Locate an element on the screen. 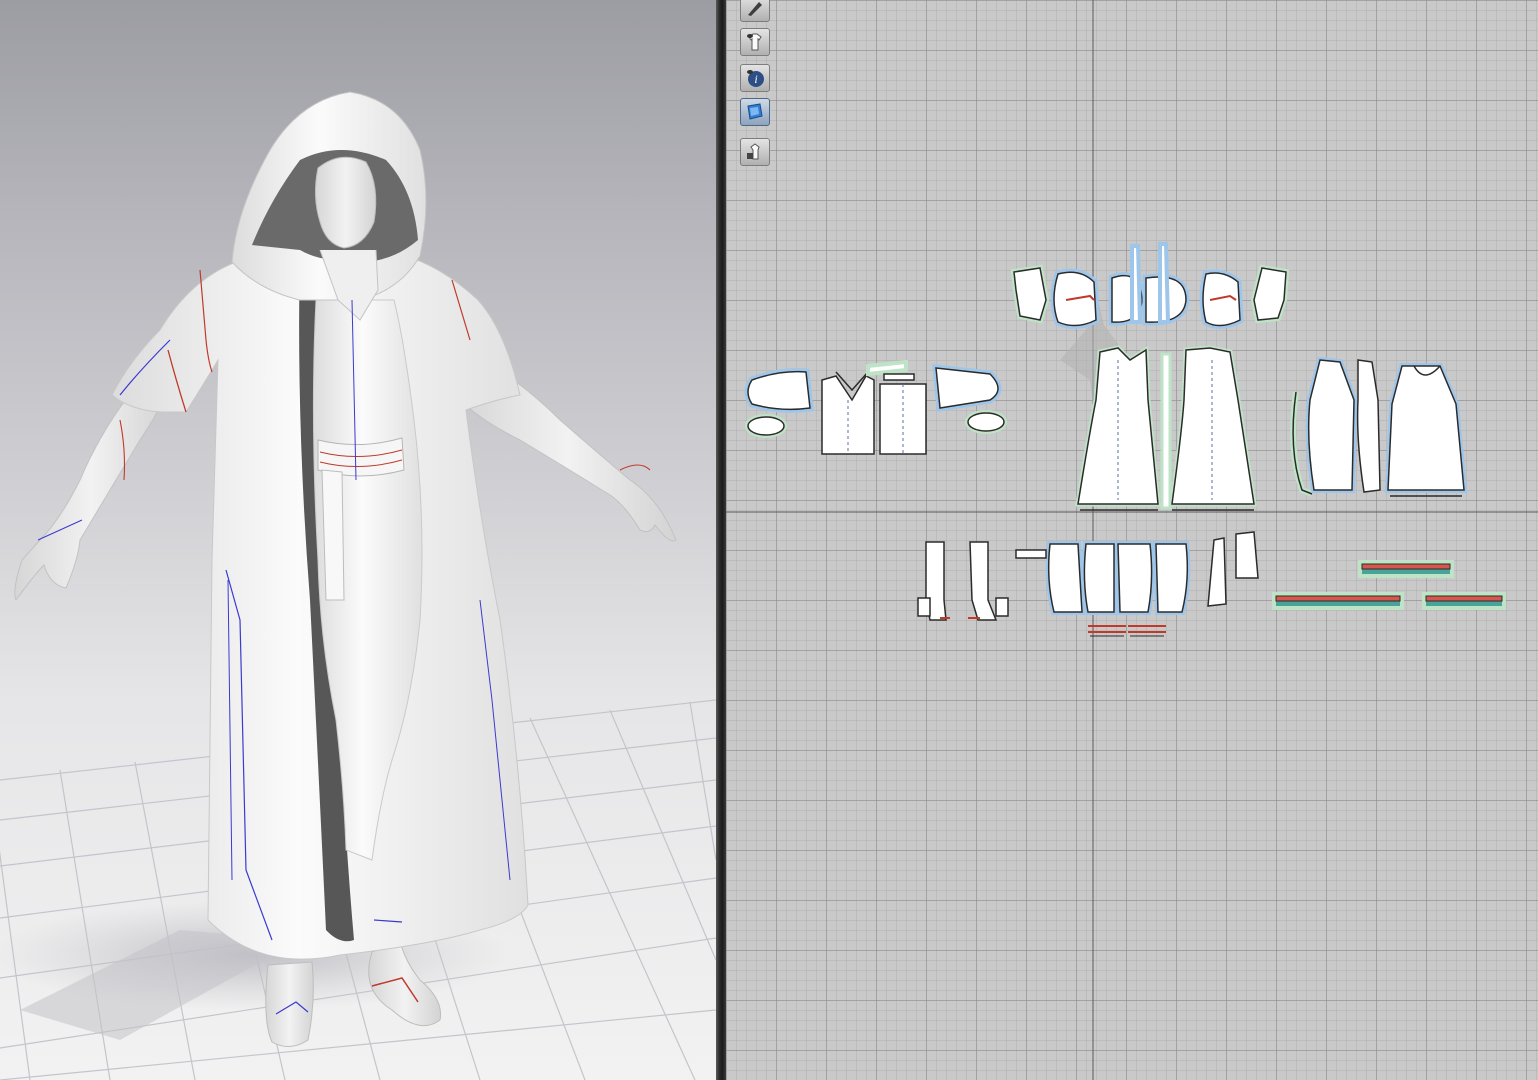 Image resolution: width=1538 pixels, height=1080 pixels. robe-back-pieces is located at coordinates (1379, 426).